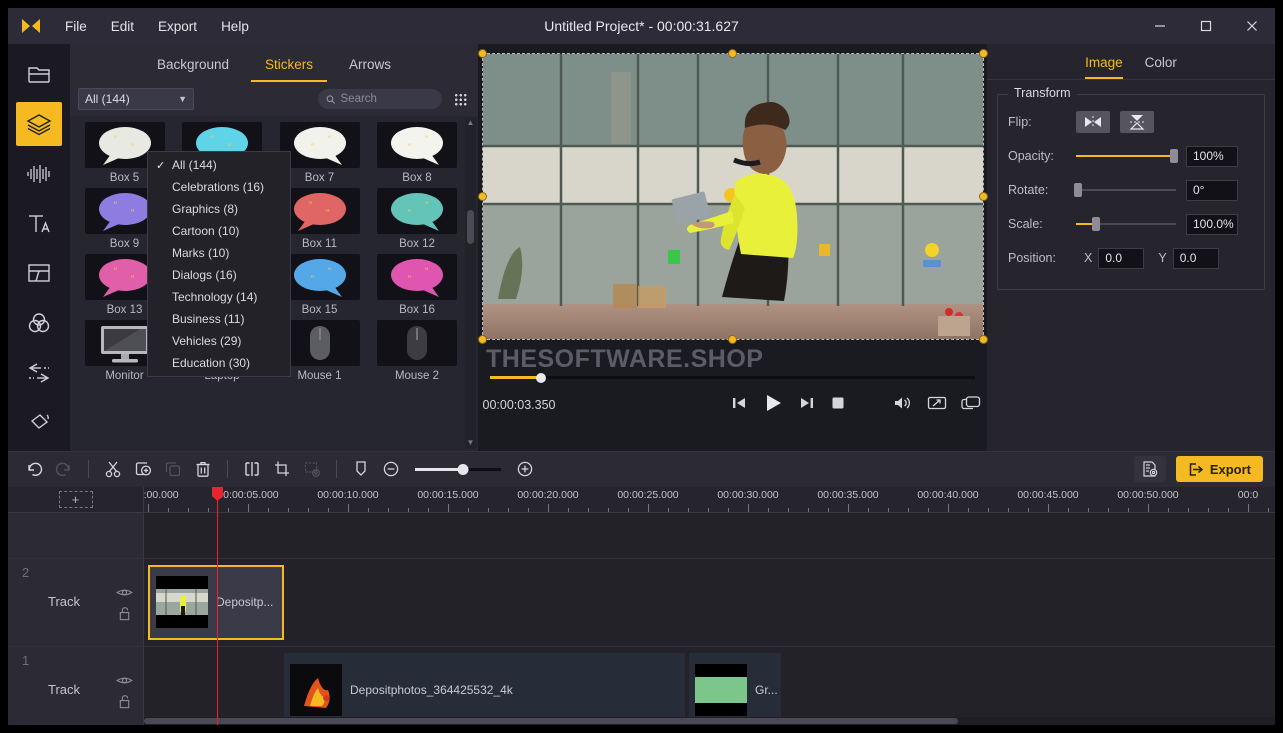 This screenshot has width=1283, height=733. What do you see at coordinates (39, 323) in the screenshot?
I see `sidebar-item-filters` at bounding box center [39, 323].